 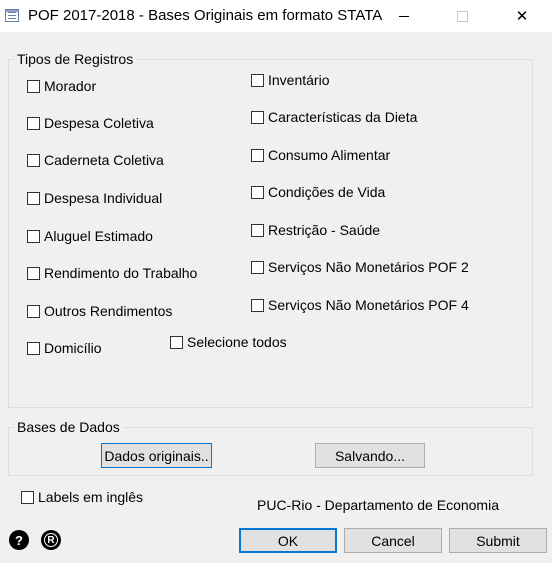 What do you see at coordinates (104, 160) in the screenshot?
I see `tipo-left-checkbox-label: Caderneta Coletiva` at bounding box center [104, 160].